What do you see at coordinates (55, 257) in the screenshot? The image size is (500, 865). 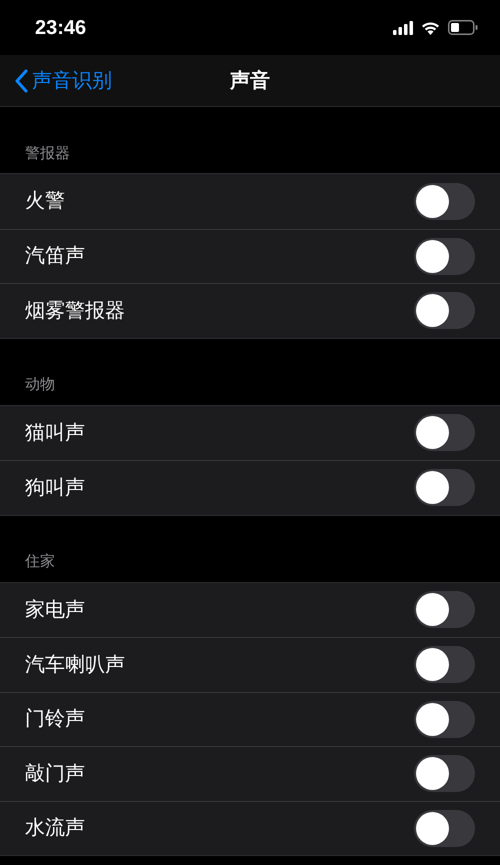 I see `setting-label: 汽笛声` at bounding box center [55, 257].